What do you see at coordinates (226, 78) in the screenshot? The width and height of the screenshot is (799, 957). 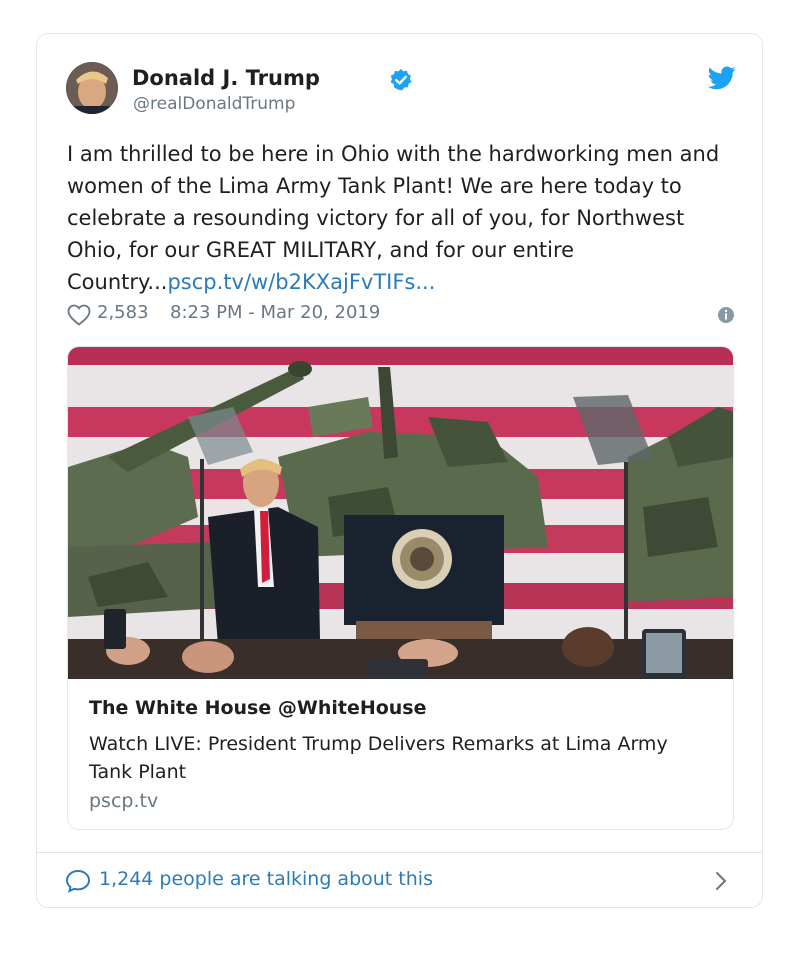 I see `author-name: Donald J. Trump` at bounding box center [226, 78].